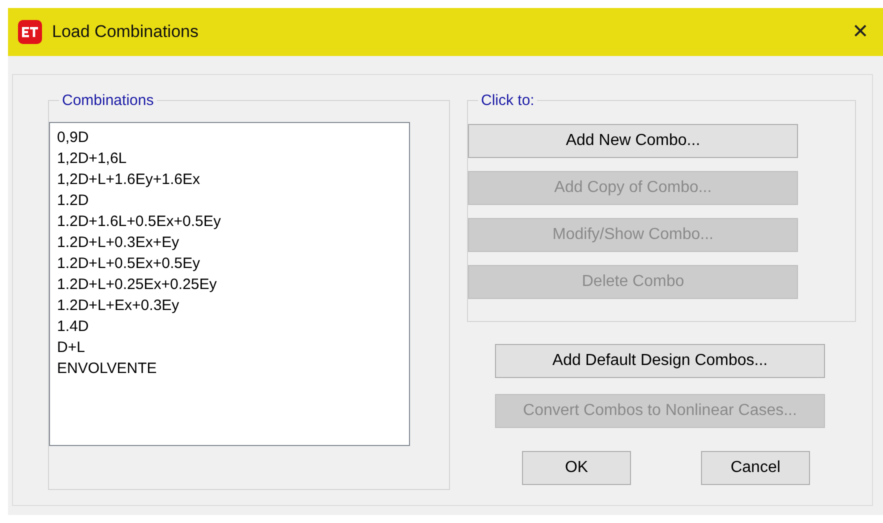  I want to click on group-label: Click to:, so click(508, 100).